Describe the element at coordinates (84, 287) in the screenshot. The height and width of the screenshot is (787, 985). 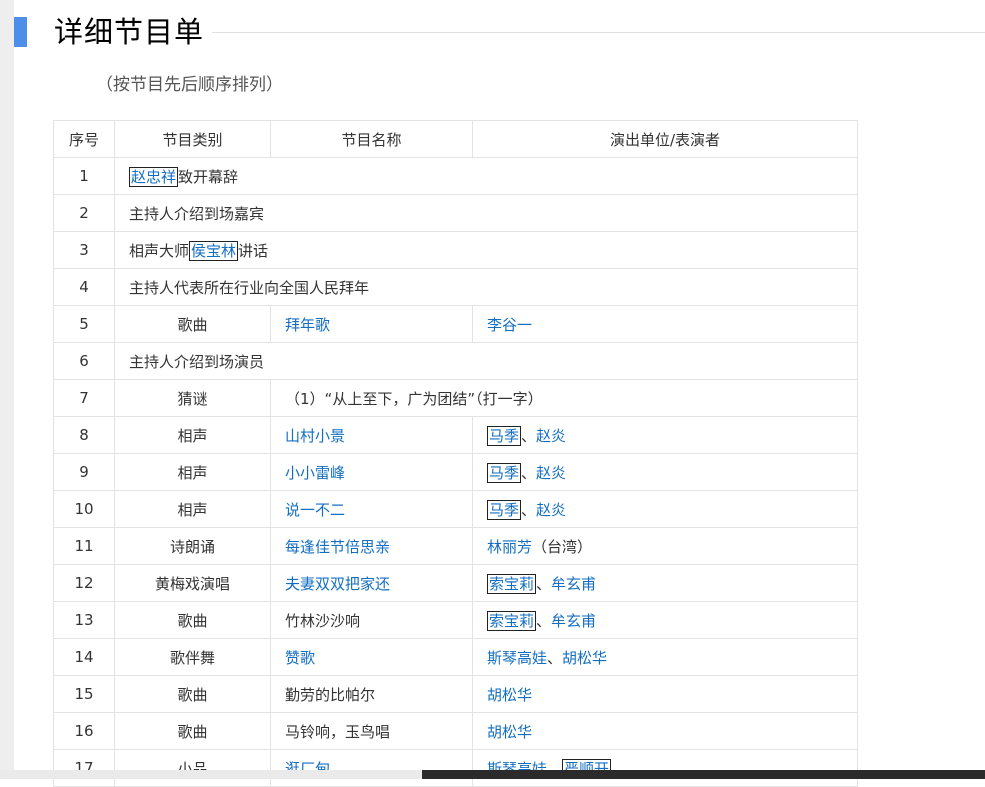
I see `row-number: 4` at that location.